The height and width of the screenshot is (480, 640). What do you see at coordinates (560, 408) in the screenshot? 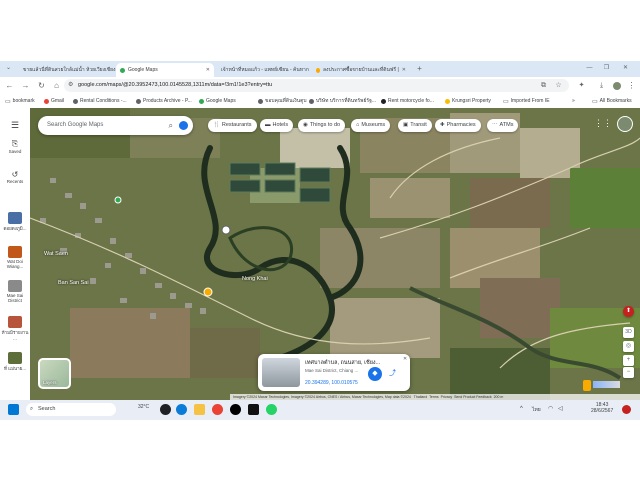
I see `volume-icon: ◁` at bounding box center [560, 408].